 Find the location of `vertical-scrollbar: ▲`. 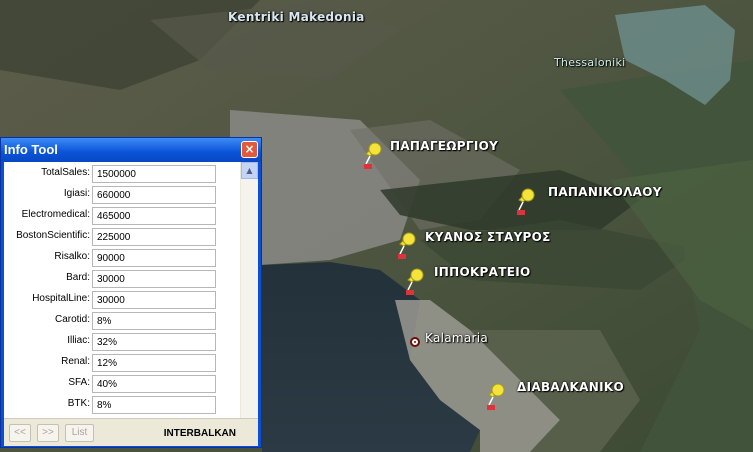

vertical-scrollbar: ▲ is located at coordinates (249, 290).